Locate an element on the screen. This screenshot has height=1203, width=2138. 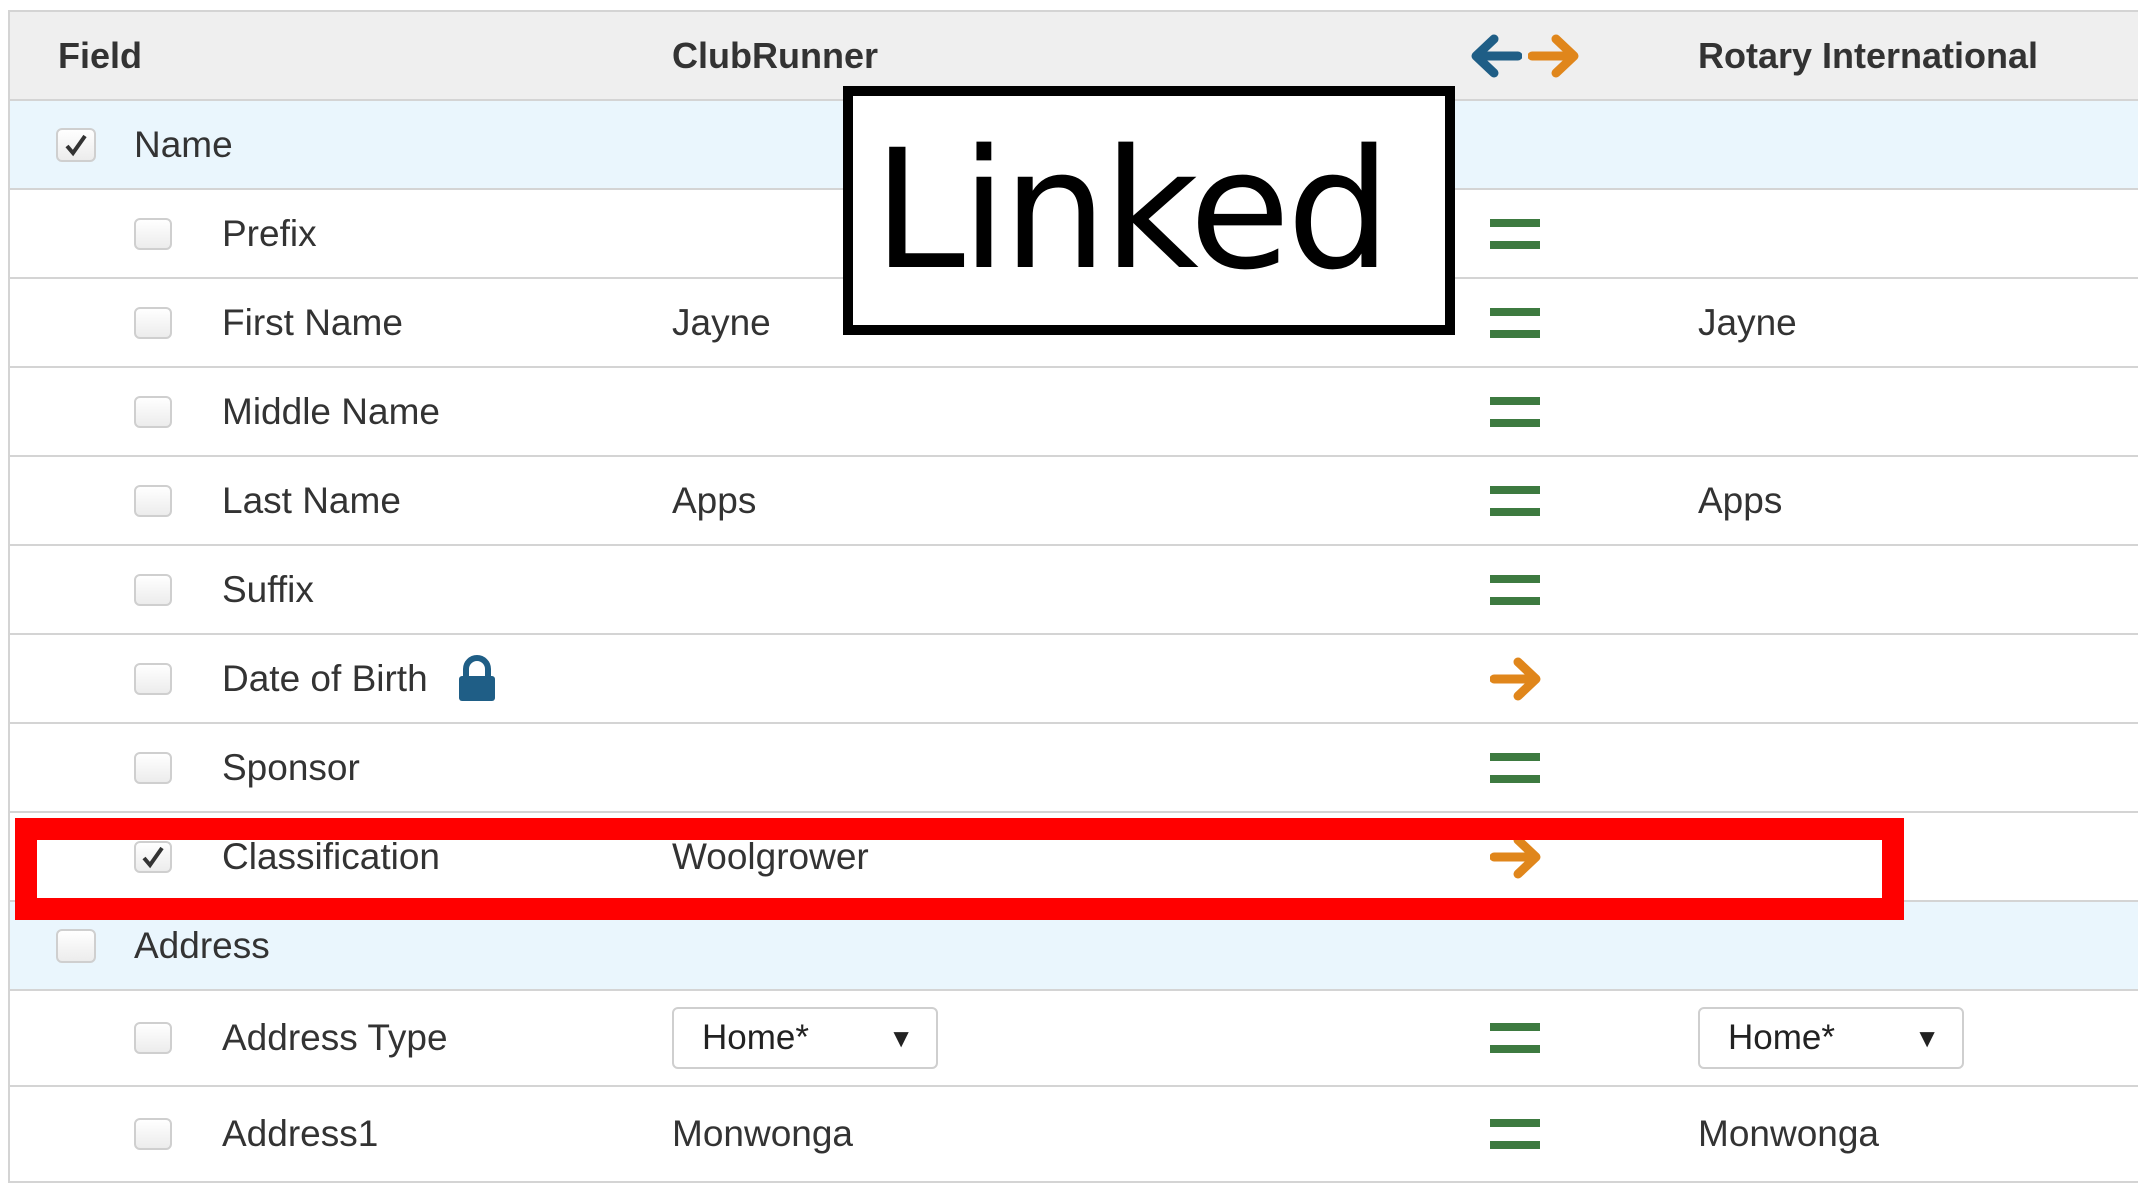
field-label: Address1 is located at coordinates (300, 1133).